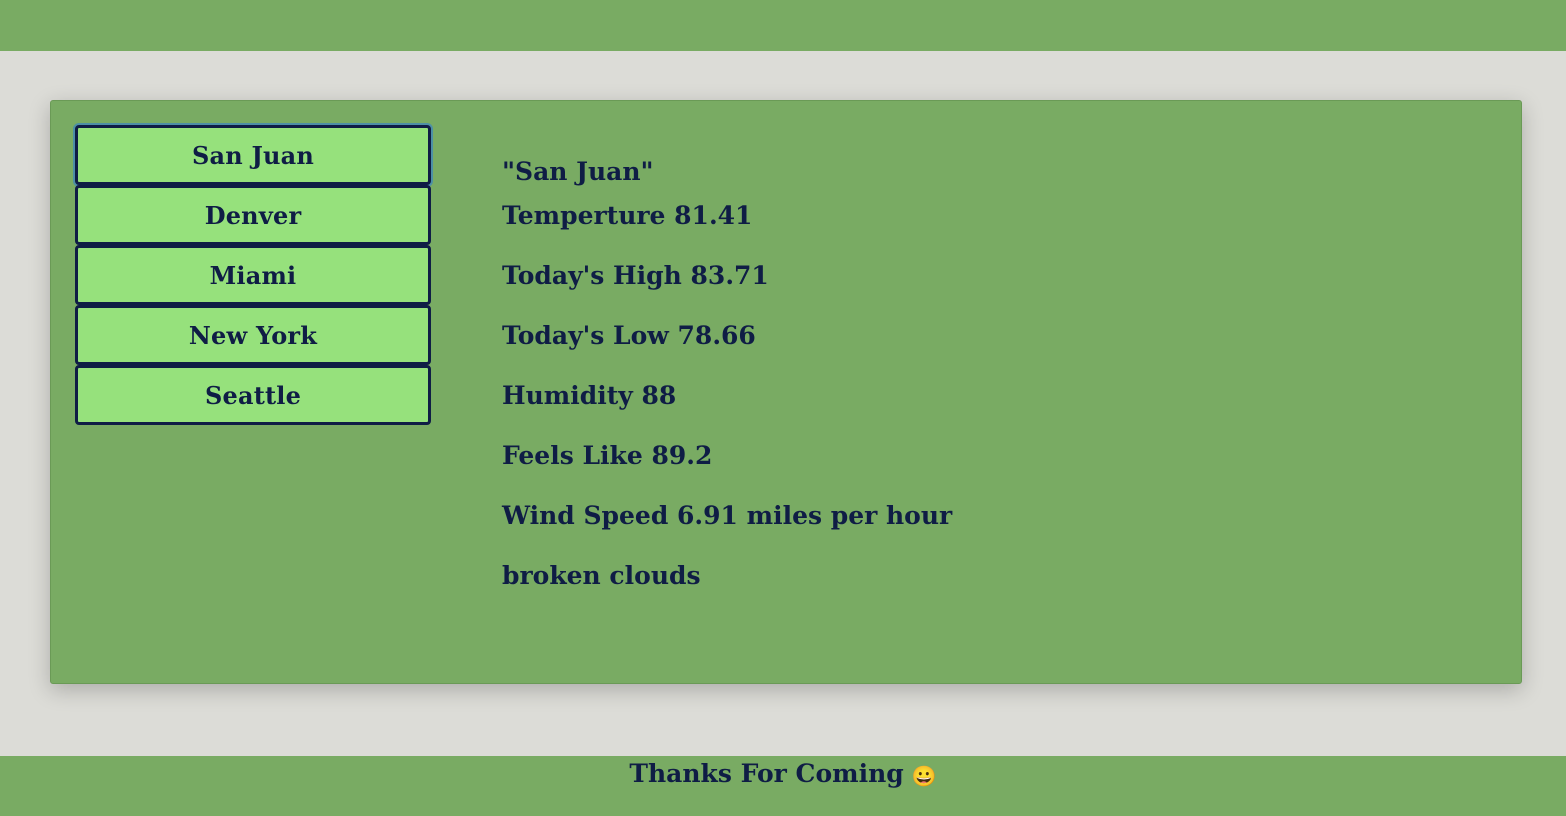  What do you see at coordinates (924, 775) in the screenshot?
I see `smiling-face-icon: 😀` at bounding box center [924, 775].